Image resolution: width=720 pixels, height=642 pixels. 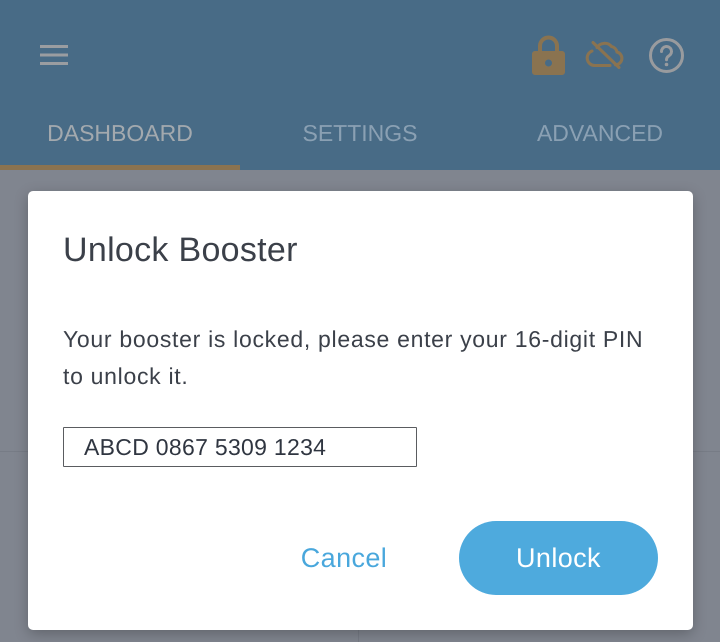 I want to click on tab: ADVANCED, so click(x=600, y=140).